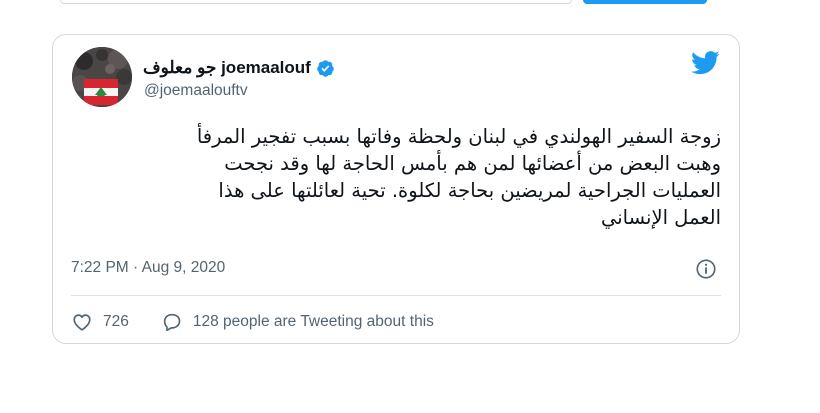 This screenshot has height=413, width=820. What do you see at coordinates (172, 322) in the screenshot?
I see `comment-bubble-icon` at bounding box center [172, 322].